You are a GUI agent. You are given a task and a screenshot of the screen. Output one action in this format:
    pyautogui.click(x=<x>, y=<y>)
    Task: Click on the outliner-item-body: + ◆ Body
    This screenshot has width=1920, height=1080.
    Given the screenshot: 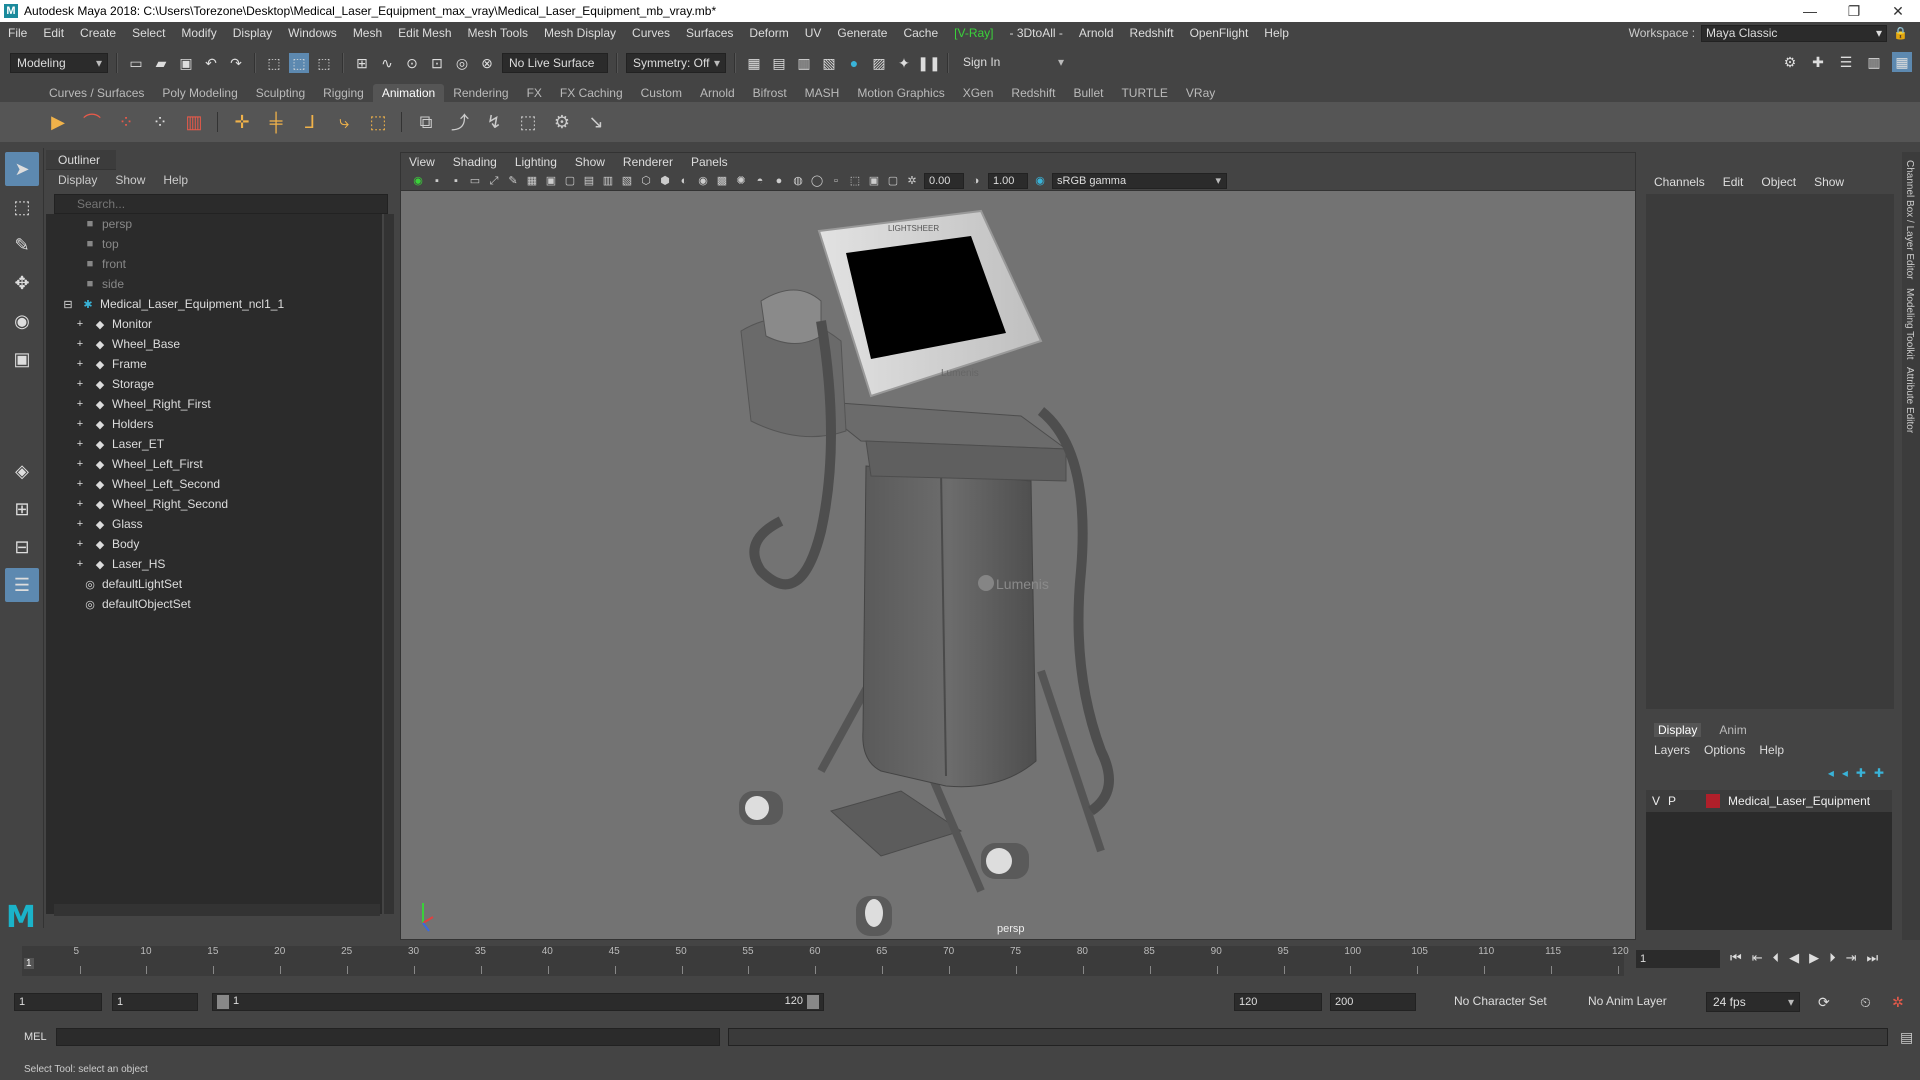 What is the action you would take?
    pyautogui.click(x=214, y=544)
    